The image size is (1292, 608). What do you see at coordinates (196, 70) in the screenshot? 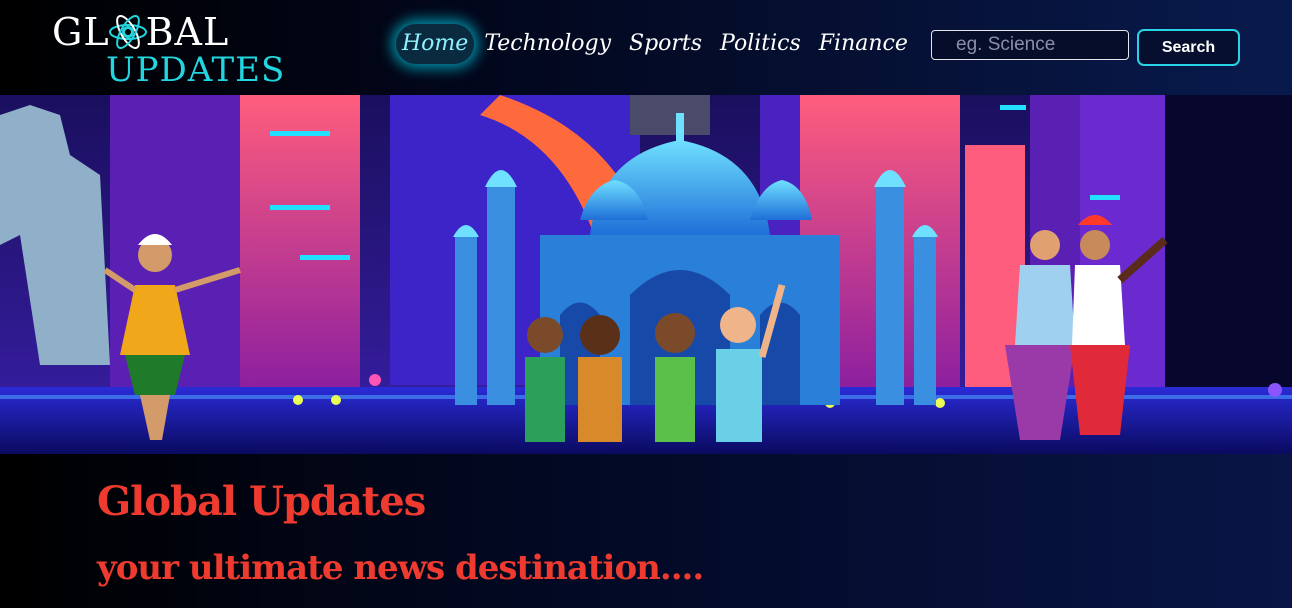
I see `logo-text-updates: UPDATES` at bounding box center [196, 70].